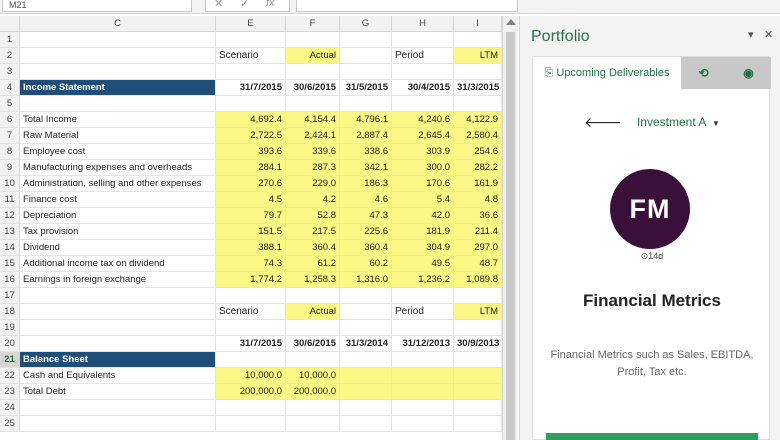 This screenshot has height=440, width=780. Describe the element at coordinates (10, 392) in the screenshot. I see `row-header: 23` at that location.